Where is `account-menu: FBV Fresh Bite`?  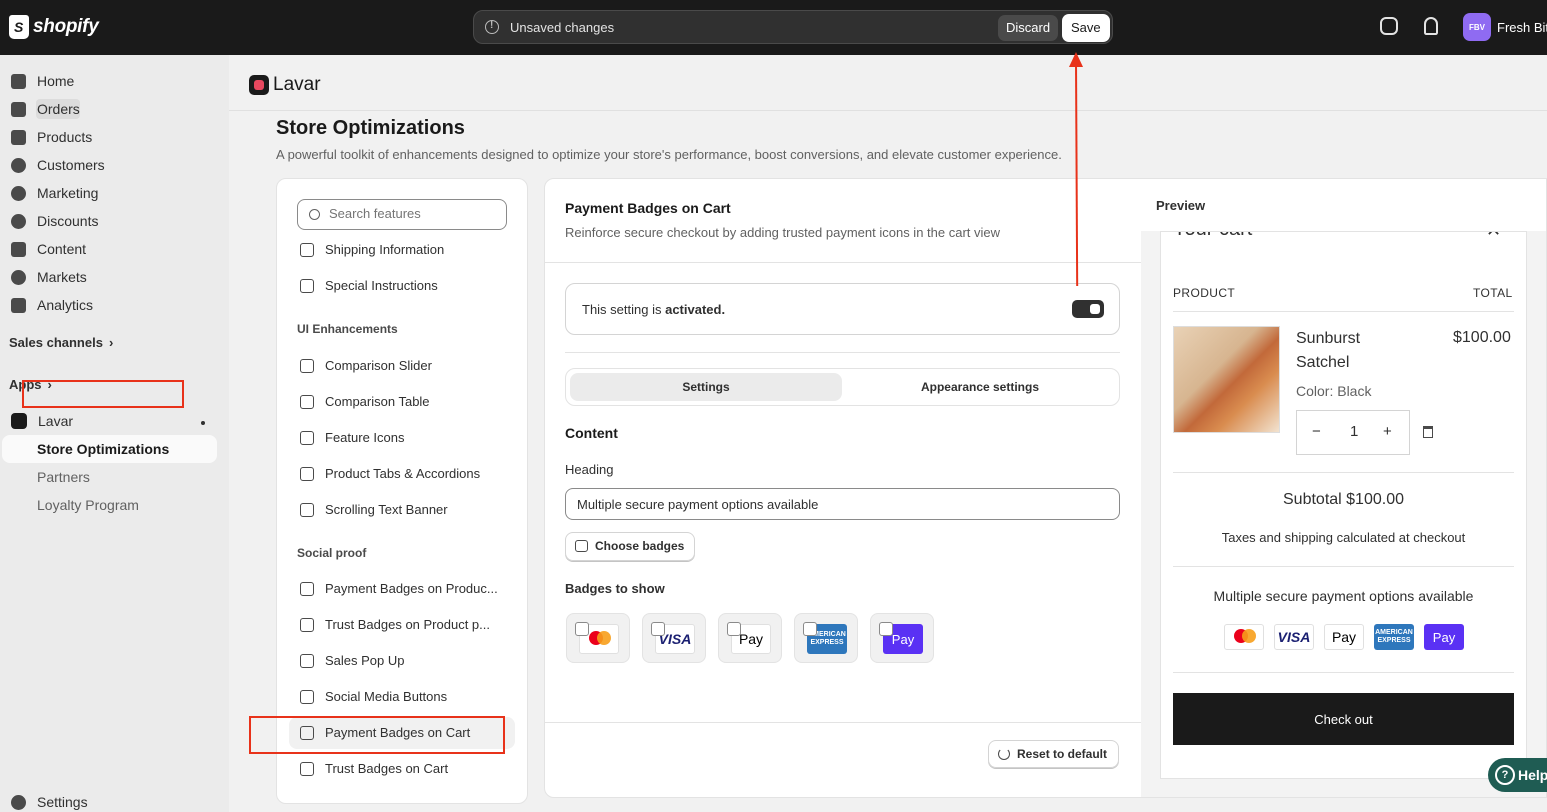
account-menu: FBV Fresh Bite is located at coordinates (1505, 27).